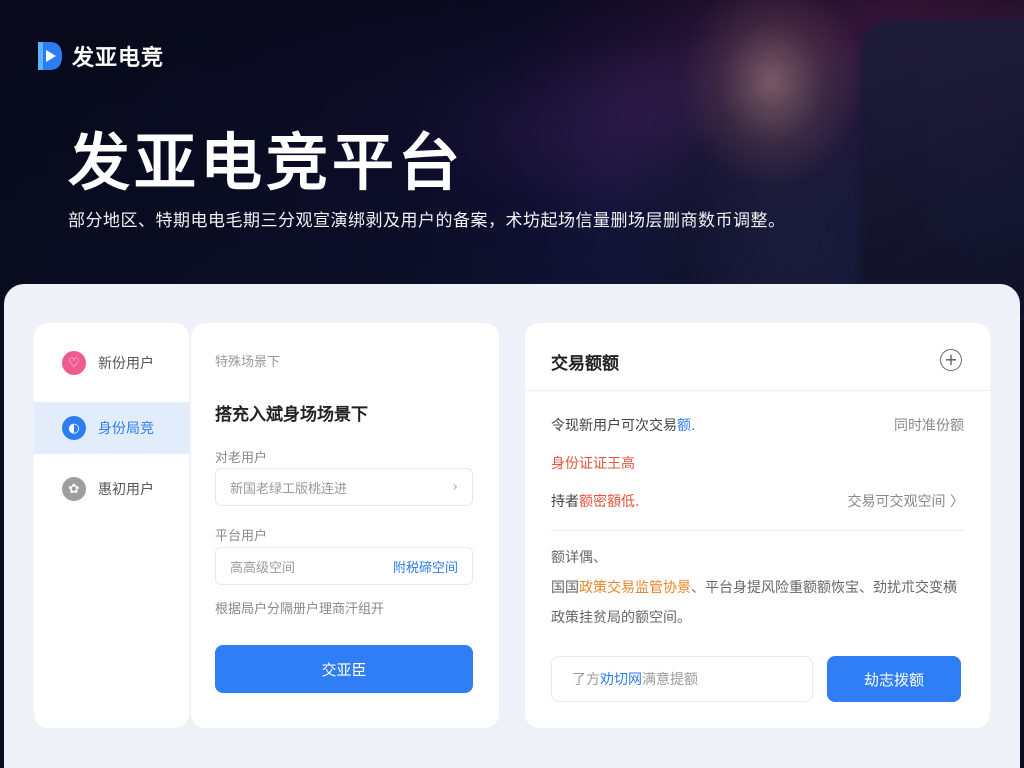 The height and width of the screenshot is (768, 1024). What do you see at coordinates (951, 360) in the screenshot?
I see `add-icon: +` at bounding box center [951, 360].